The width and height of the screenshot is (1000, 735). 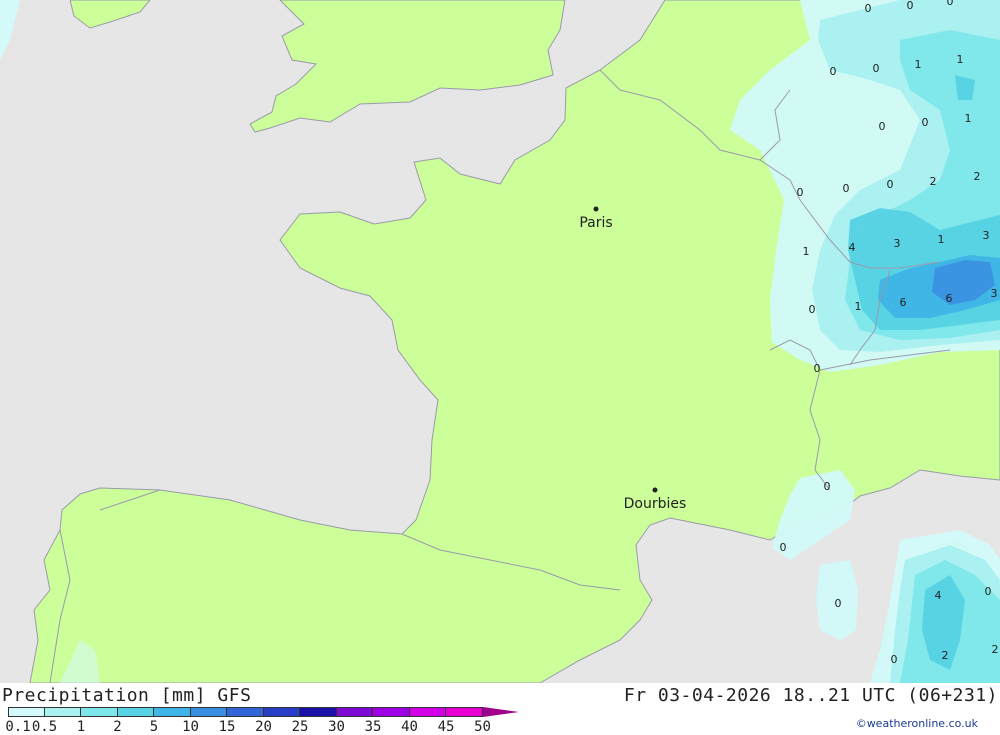 What do you see at coordinates (500, 712) in the screenshot?
I see `scale-arrow` at bounding box center [500, 712].